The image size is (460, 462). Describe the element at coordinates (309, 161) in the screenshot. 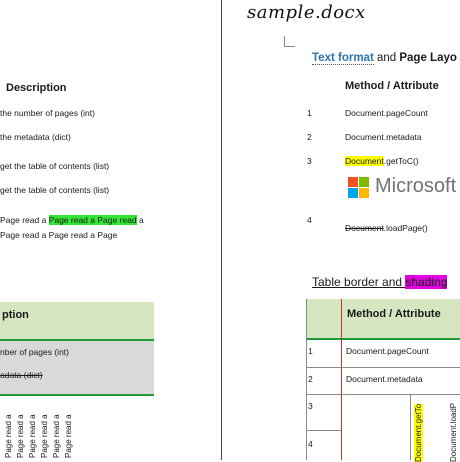

I see `table1-row3-num: 3` at that location.